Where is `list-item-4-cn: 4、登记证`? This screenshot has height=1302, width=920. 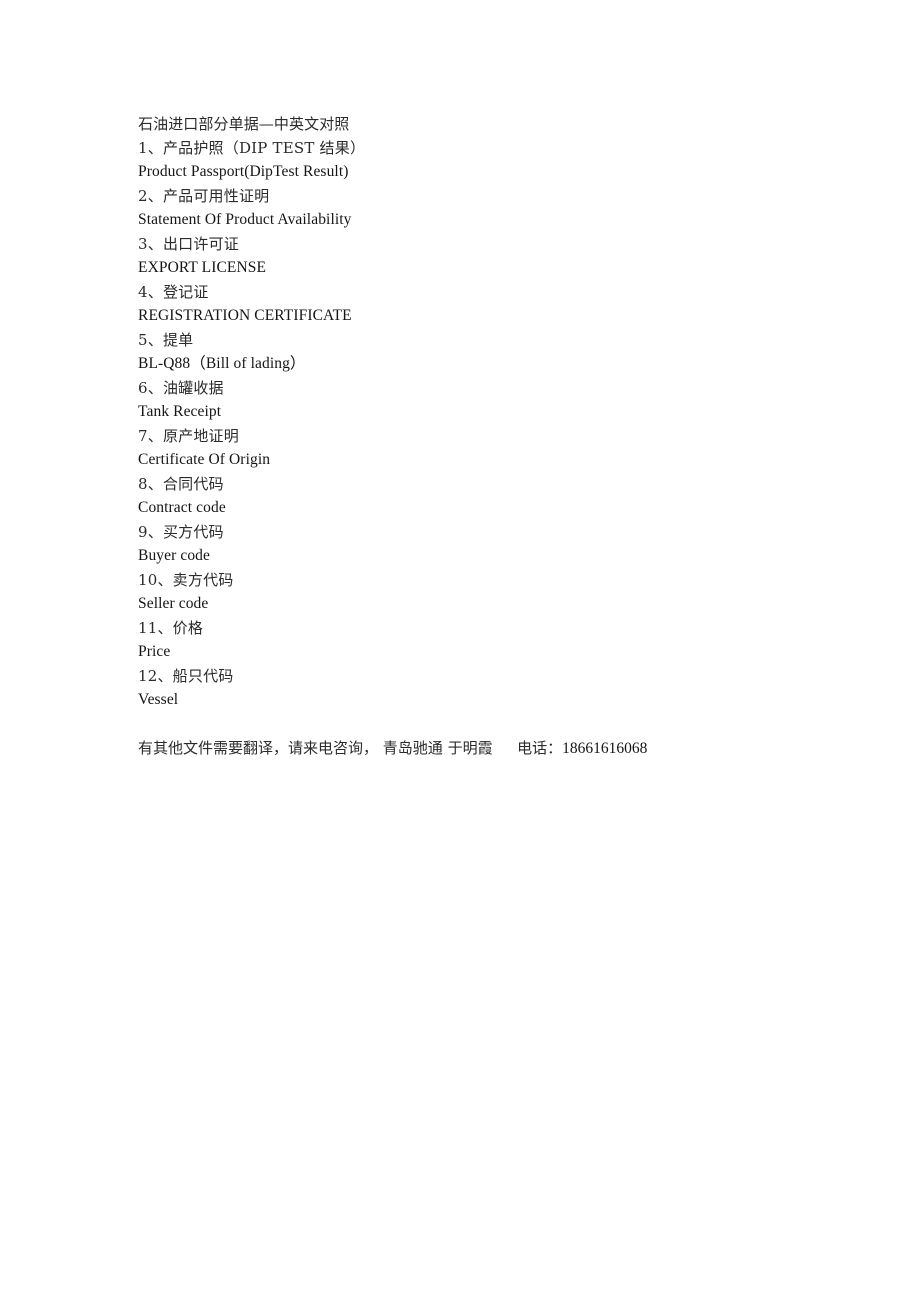 list-item-4-cn: 4、登记证 is located at coordinates (173, 292).